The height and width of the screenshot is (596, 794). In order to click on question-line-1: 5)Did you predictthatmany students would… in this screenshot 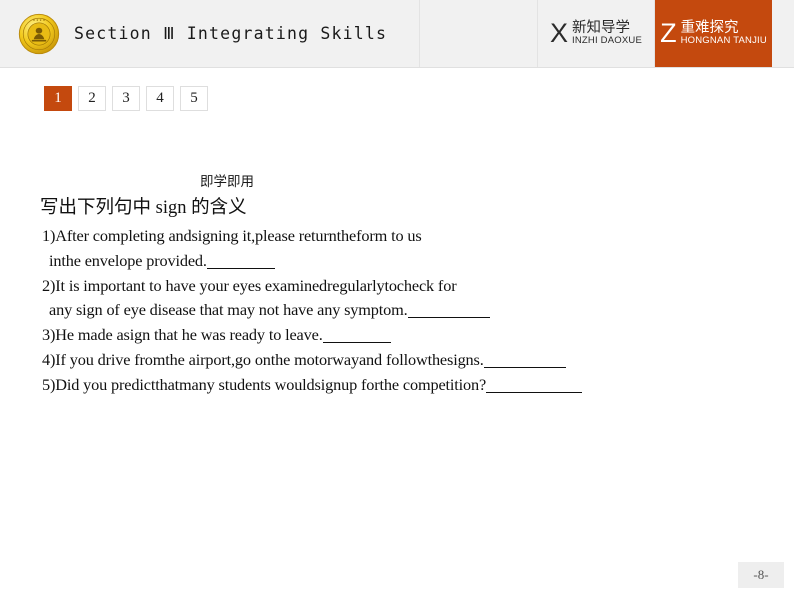, I will do `click(416, 385)`.